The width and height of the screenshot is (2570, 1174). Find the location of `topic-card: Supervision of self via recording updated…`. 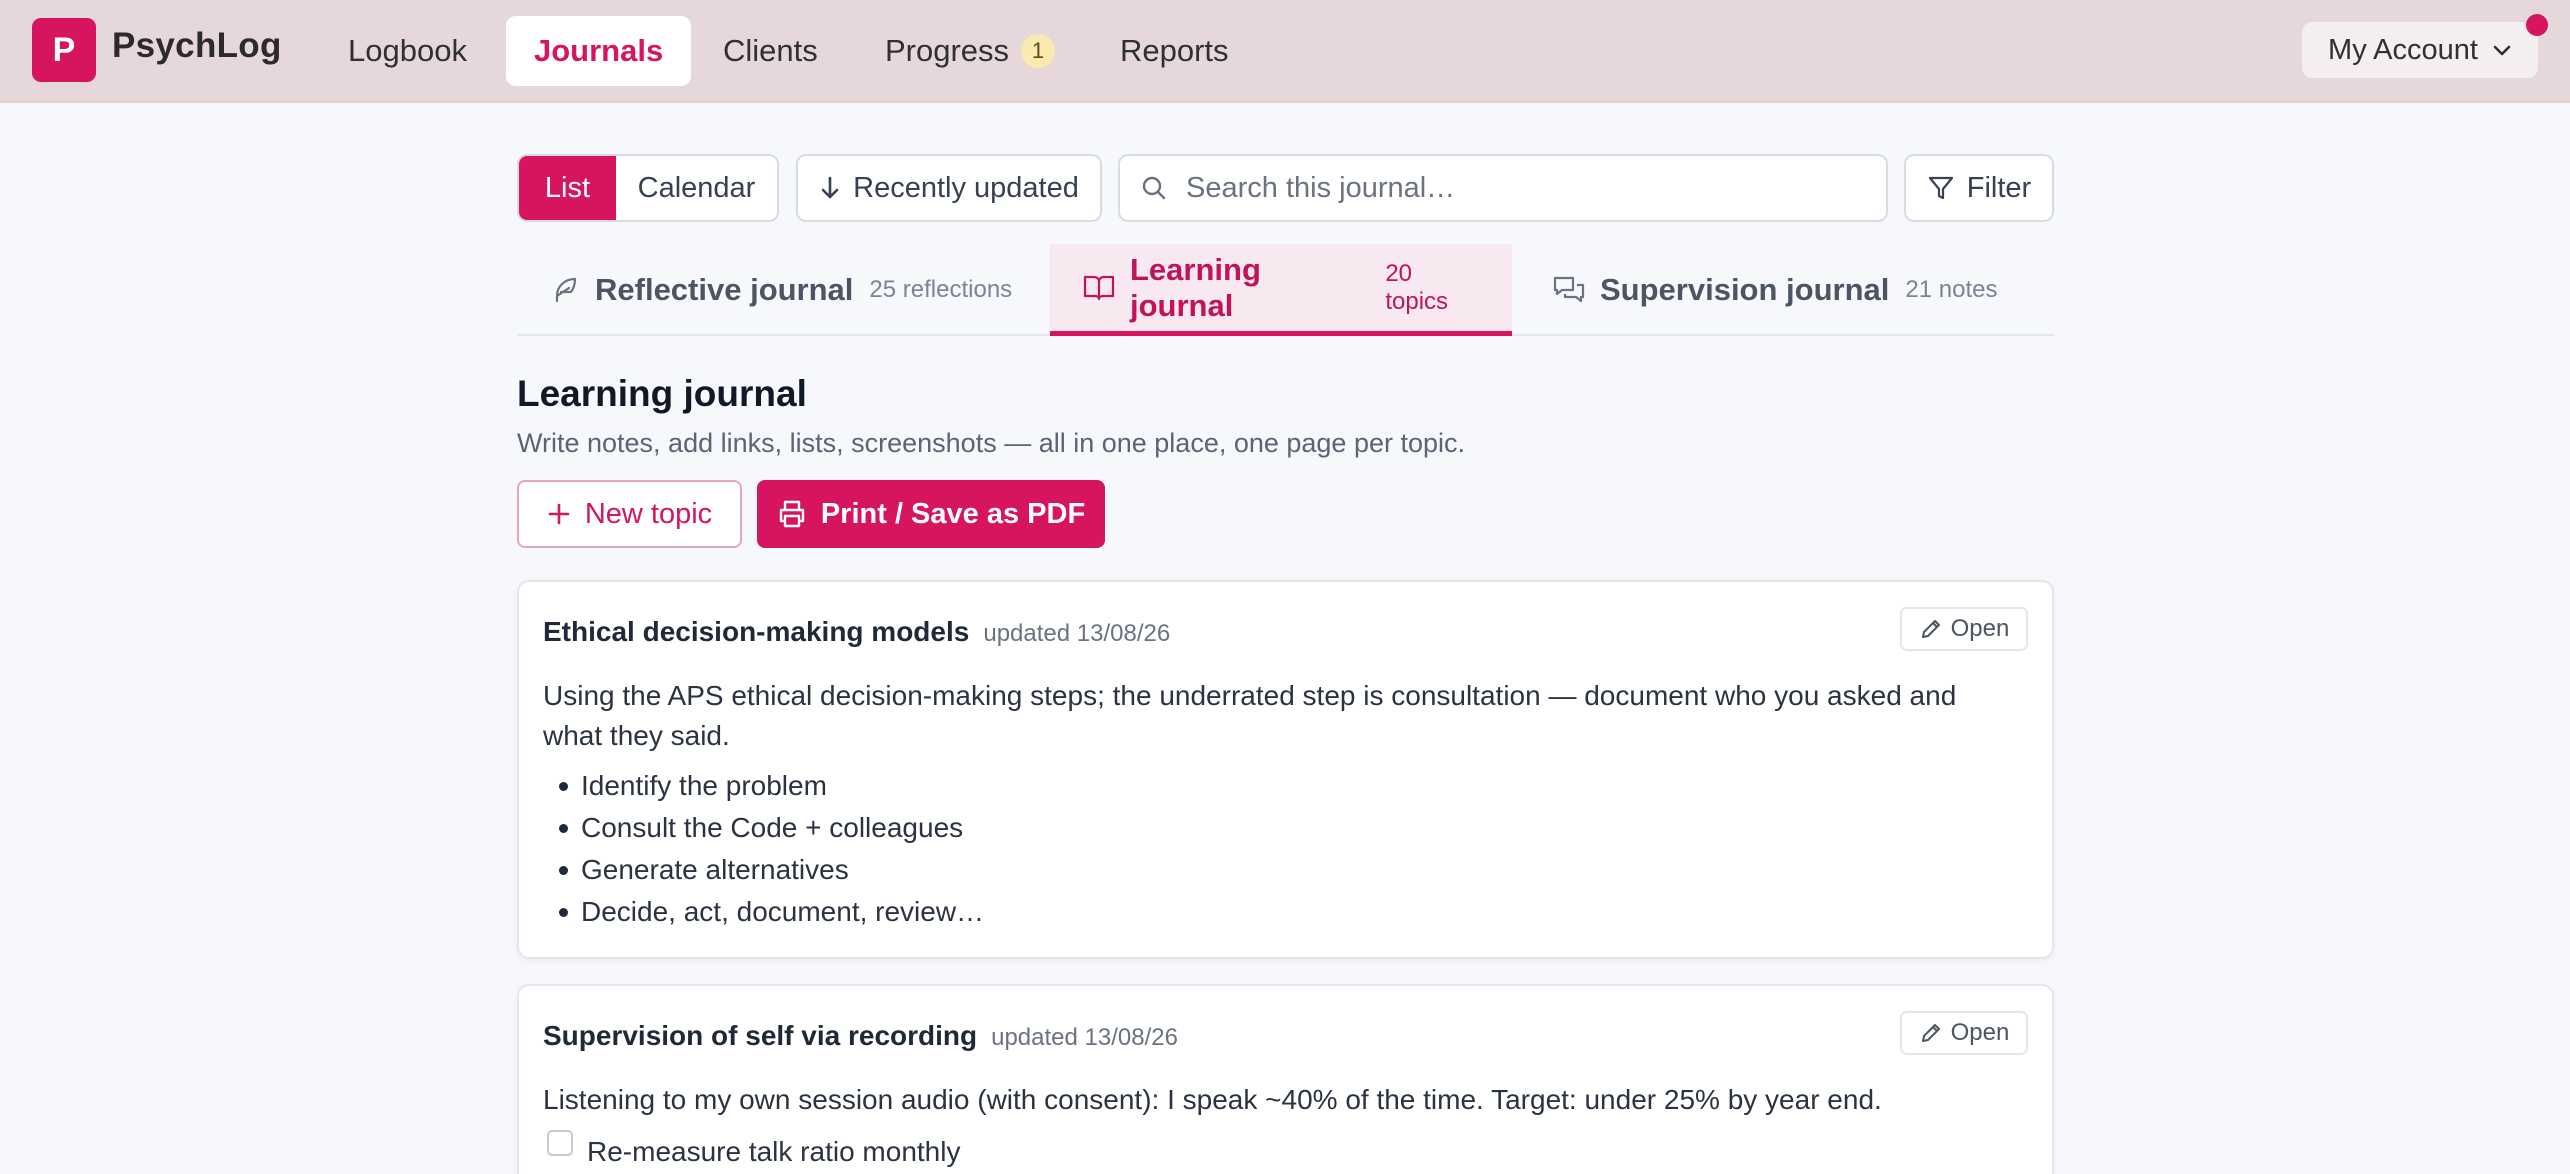

topic-card: Supervision of self via recording updated… is located at coordinates (1285, 1079).